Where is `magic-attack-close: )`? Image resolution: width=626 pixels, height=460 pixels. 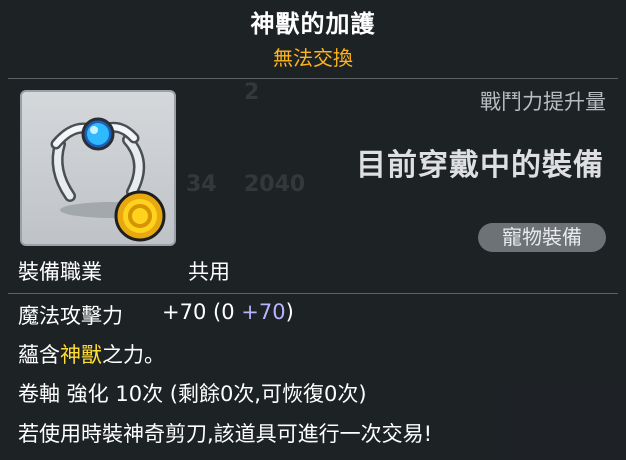 magic-attack-close: ) is located at coordinates (289, 312).